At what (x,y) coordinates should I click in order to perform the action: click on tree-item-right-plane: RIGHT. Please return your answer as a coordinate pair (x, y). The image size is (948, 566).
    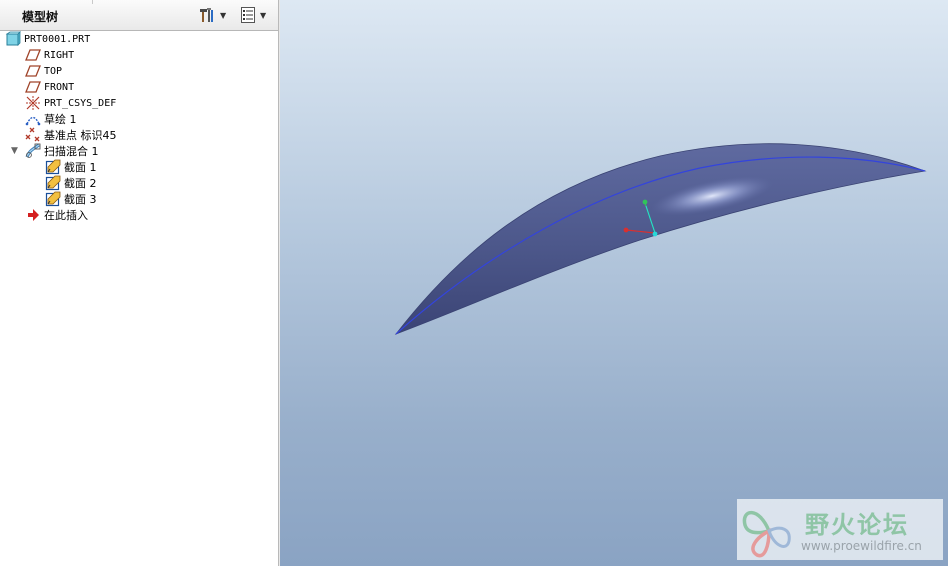
    Looking at the image, I should click on (49, 55).